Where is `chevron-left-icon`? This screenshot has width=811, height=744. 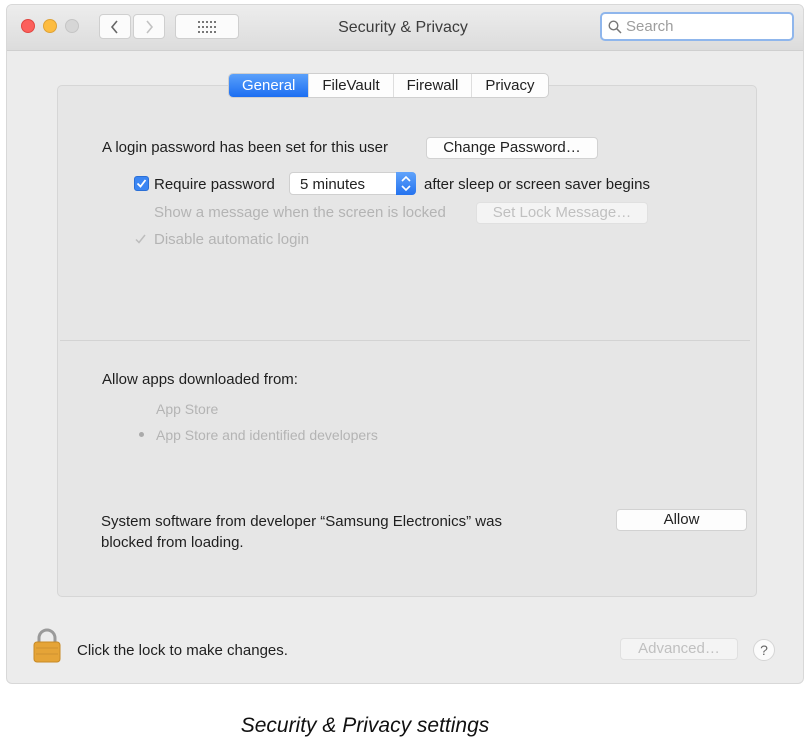 chevron-left-icon is located at coordinates (114, 26).